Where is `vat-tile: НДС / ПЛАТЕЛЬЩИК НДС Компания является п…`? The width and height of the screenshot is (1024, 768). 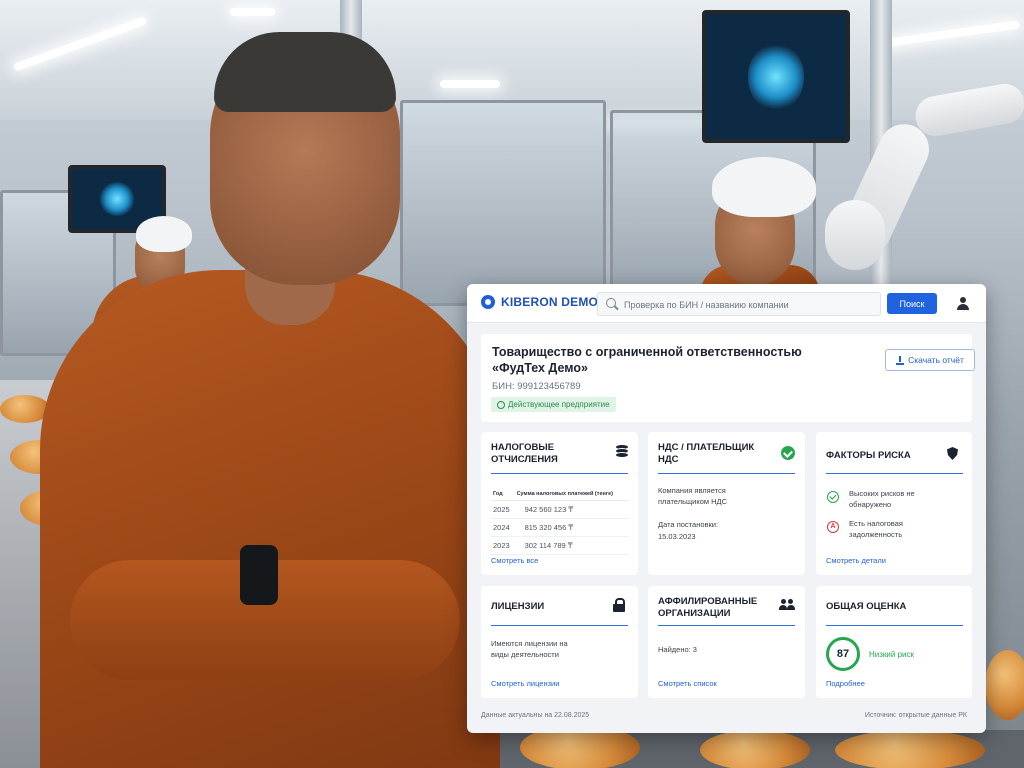 vat-tile: НДС / ПЛАТЕЛЬЩИК НДС Компания является п… is located at coordinates (726, 503).